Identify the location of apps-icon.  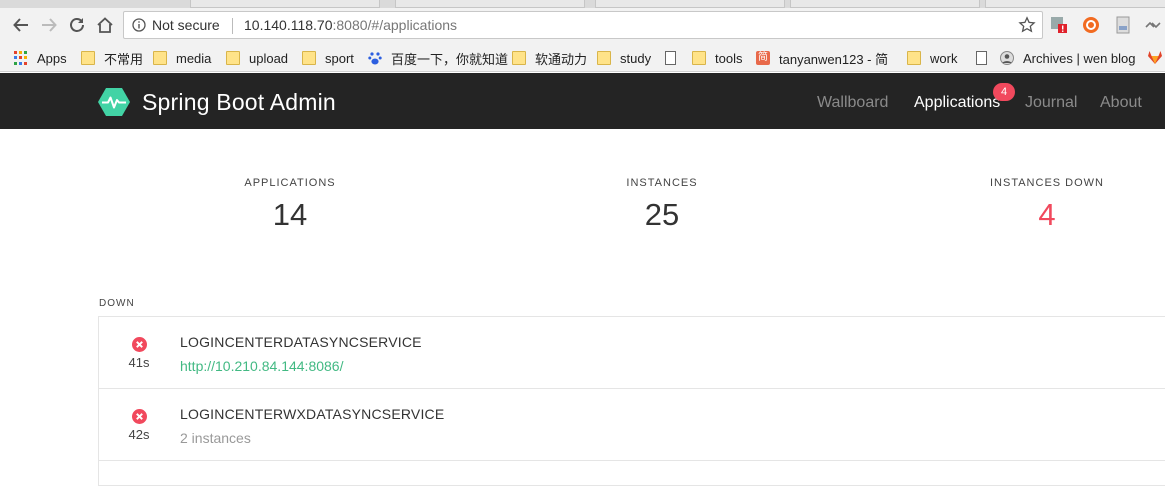
(21, 58).